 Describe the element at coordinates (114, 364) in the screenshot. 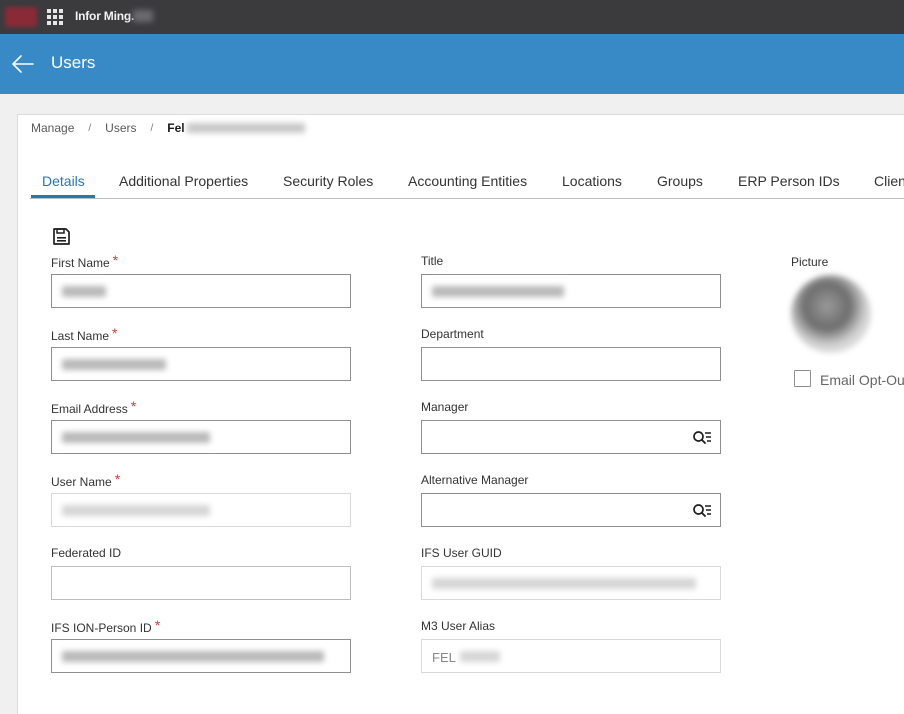

I see `last-name-redacted-value` at that location.